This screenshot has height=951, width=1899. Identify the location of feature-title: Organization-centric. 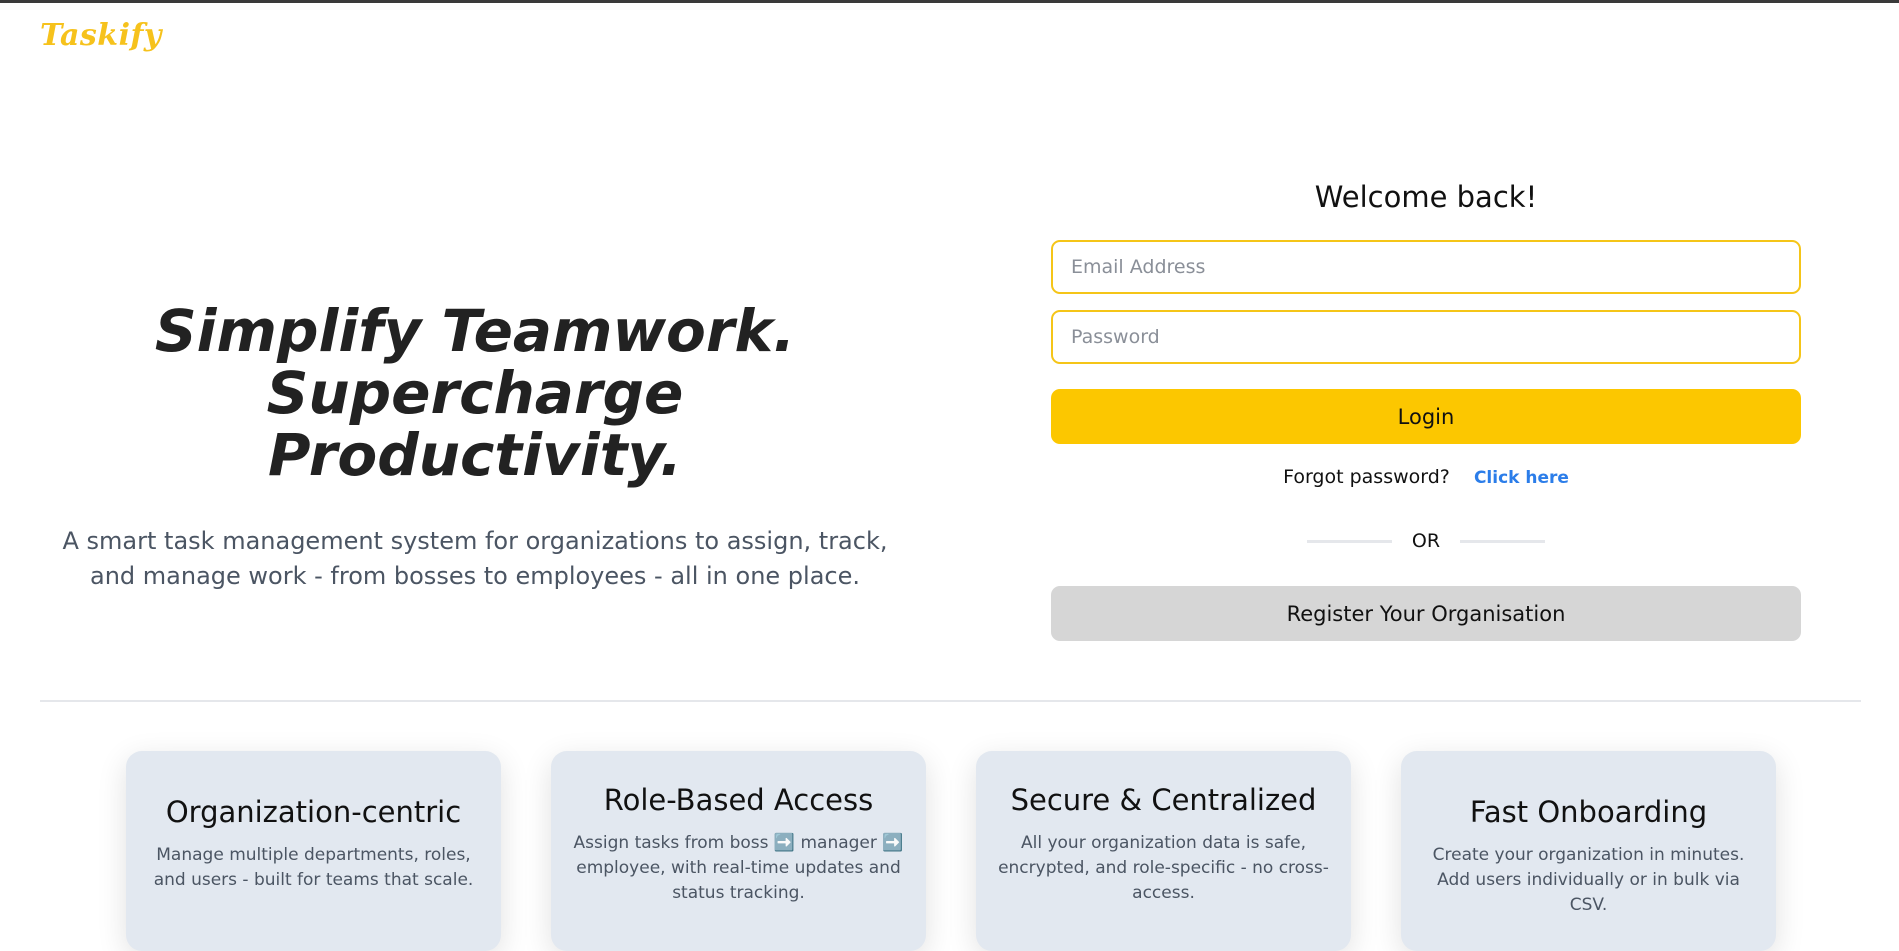
(313, 812).